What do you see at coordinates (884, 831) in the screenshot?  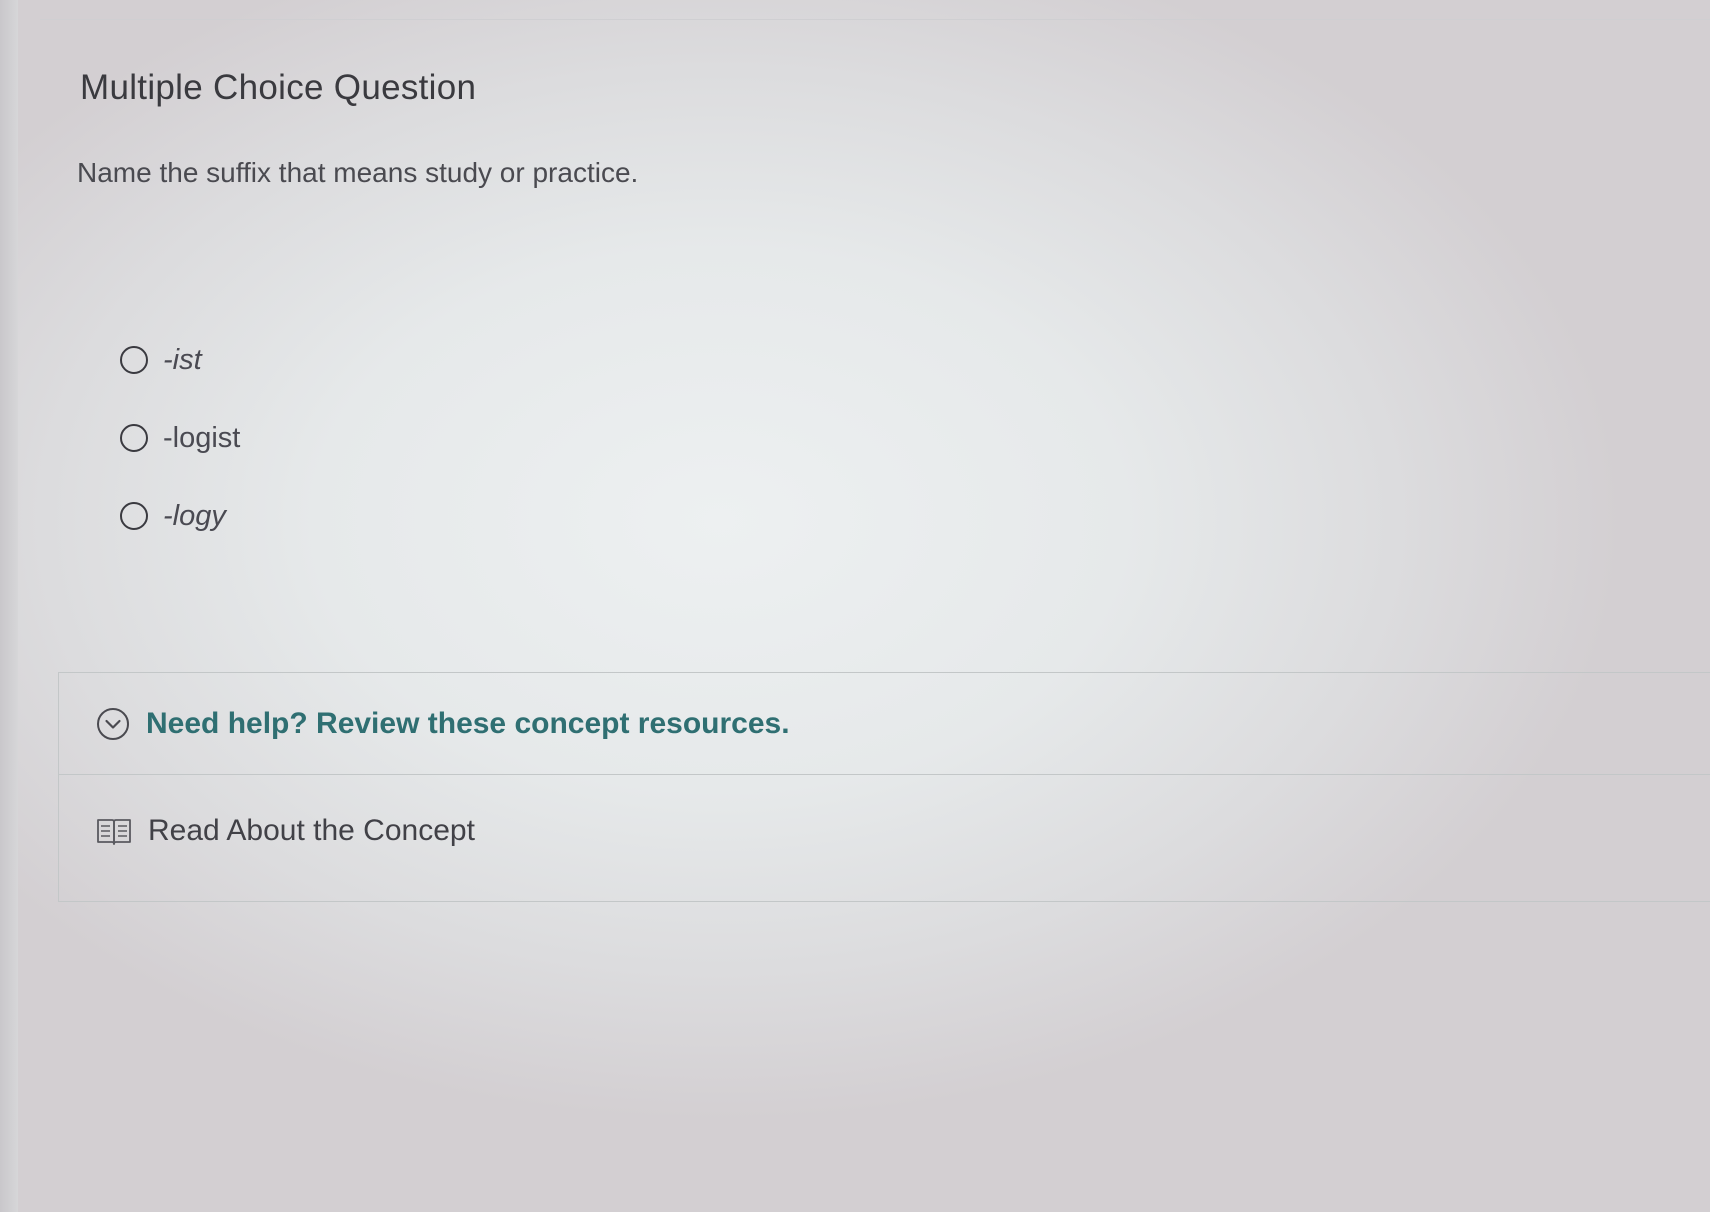 I see `read-about-concept-link: Read About the Concept` at bounding box center [884, 831].